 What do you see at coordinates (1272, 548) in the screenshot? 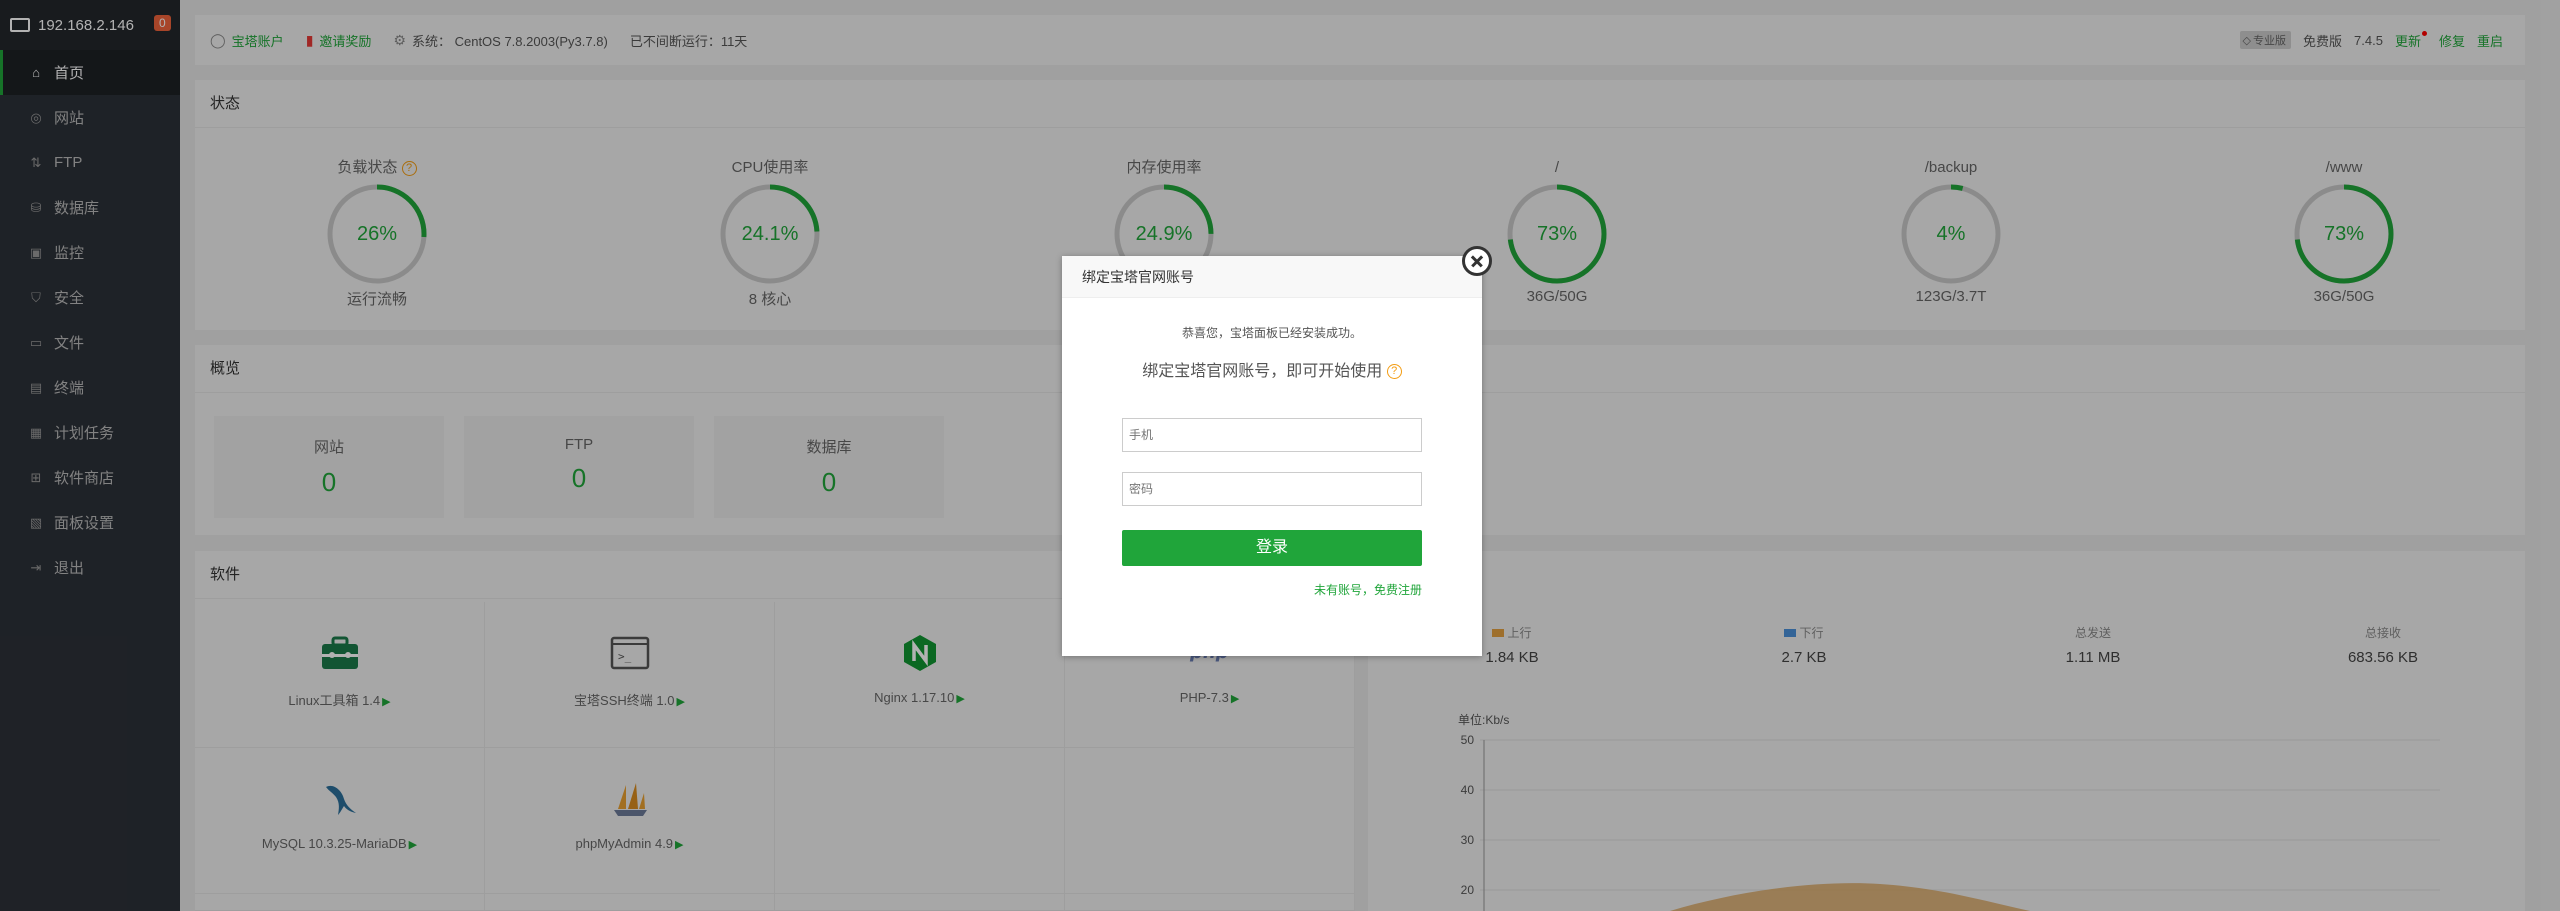
I see `login-button: 登录` at bounding box center [1272, 548].